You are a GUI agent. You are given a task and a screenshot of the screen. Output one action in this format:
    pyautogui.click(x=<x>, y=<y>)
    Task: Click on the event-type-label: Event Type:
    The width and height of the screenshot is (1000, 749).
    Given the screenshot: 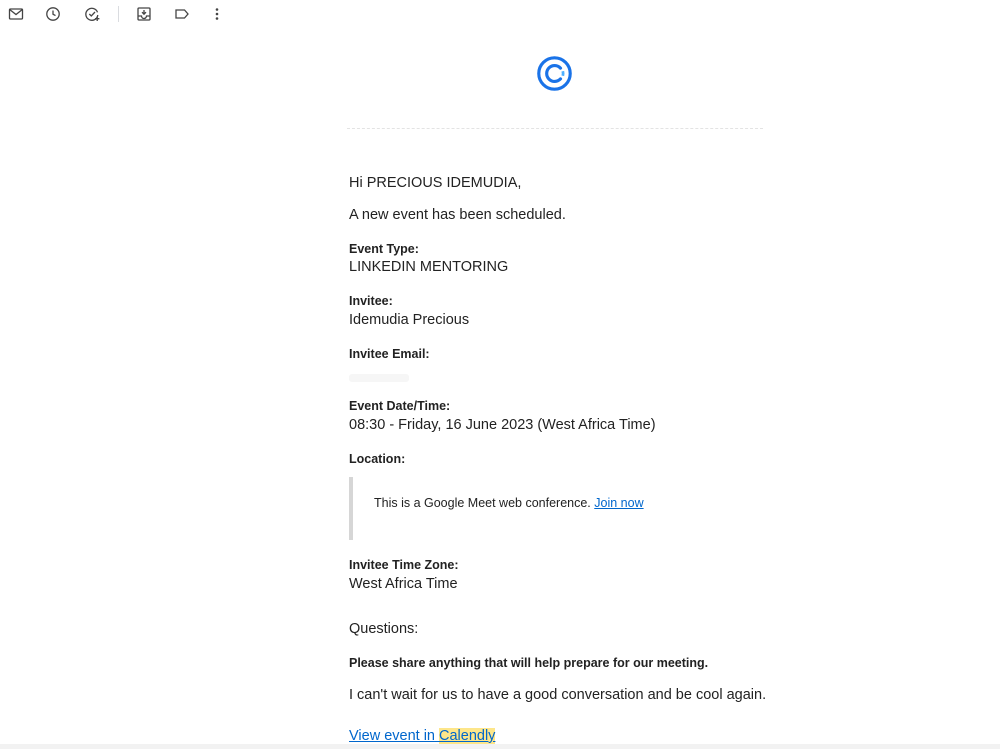 What is the action you would take?
    pyautogui.click(x=384, y=249)
    